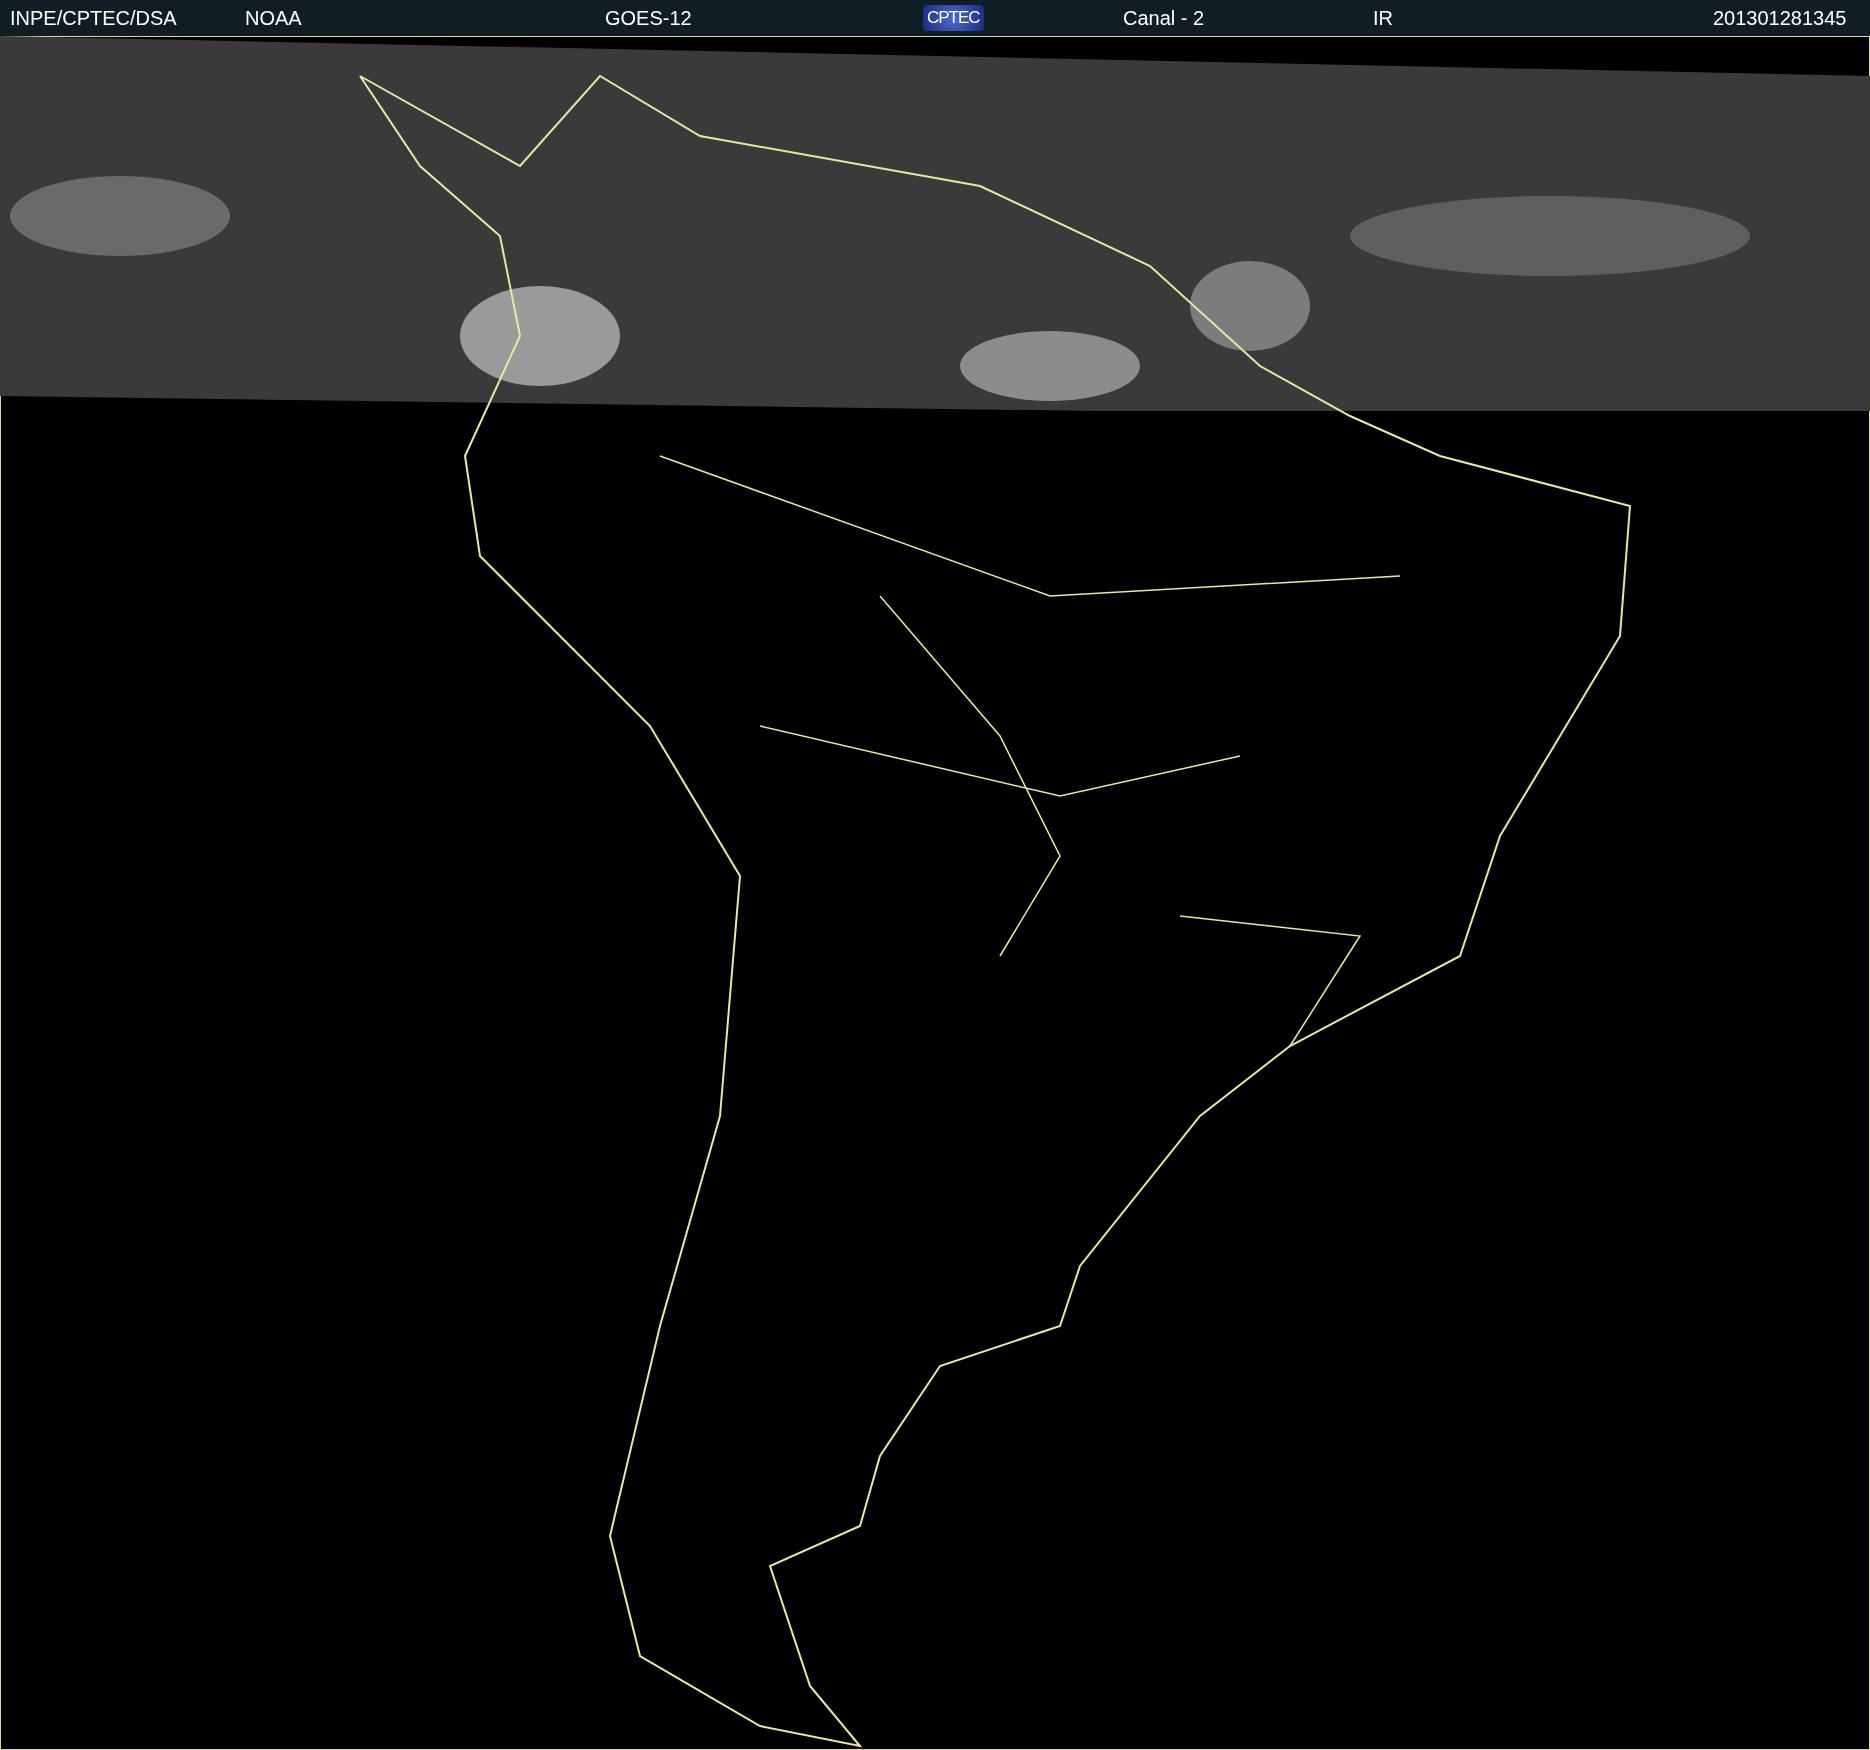 Image resolution: width=1870 pixels, height=1750 pixels. I want to click on agency-label: NOAA, so click(273, 18).